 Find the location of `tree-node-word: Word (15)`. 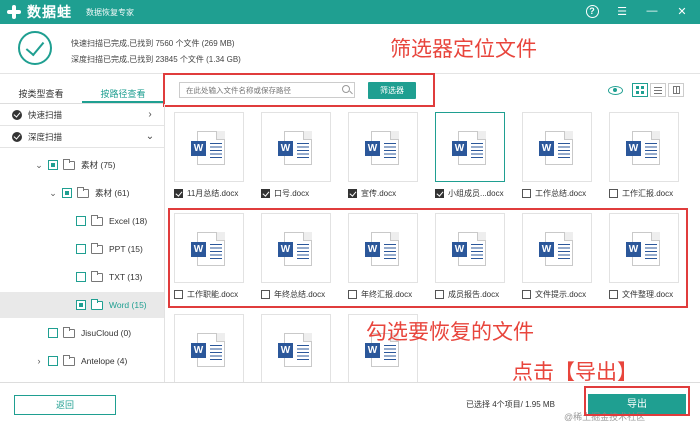

tree-node-word: Word (15) is located at coordinates (82, 305).